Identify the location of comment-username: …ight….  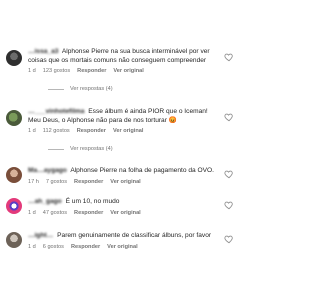
(40, 235).